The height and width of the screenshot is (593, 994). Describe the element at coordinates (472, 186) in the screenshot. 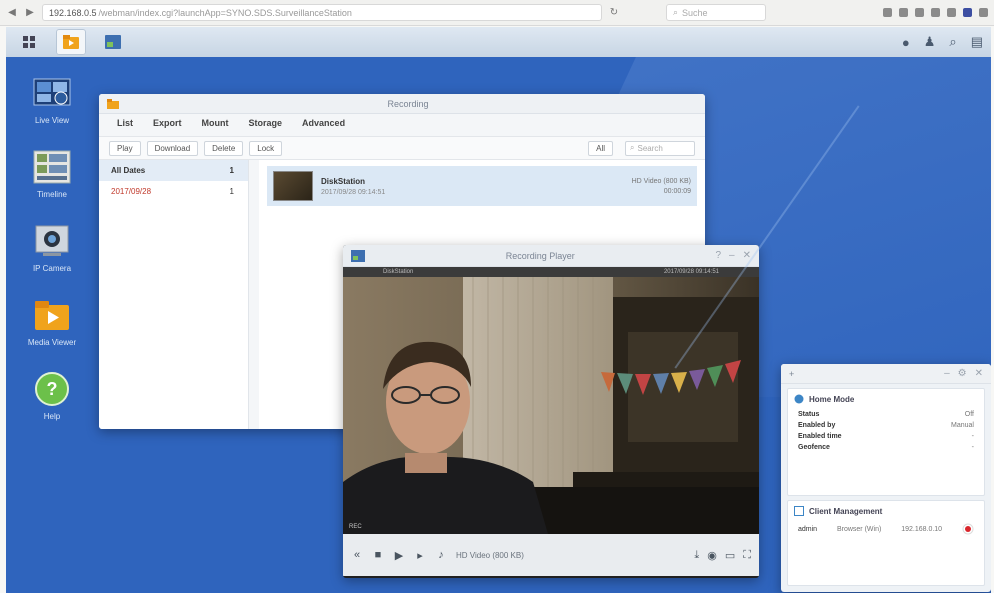

I see `recording-meta: DiskStation 2017/09/28 09:14:51` at that location.